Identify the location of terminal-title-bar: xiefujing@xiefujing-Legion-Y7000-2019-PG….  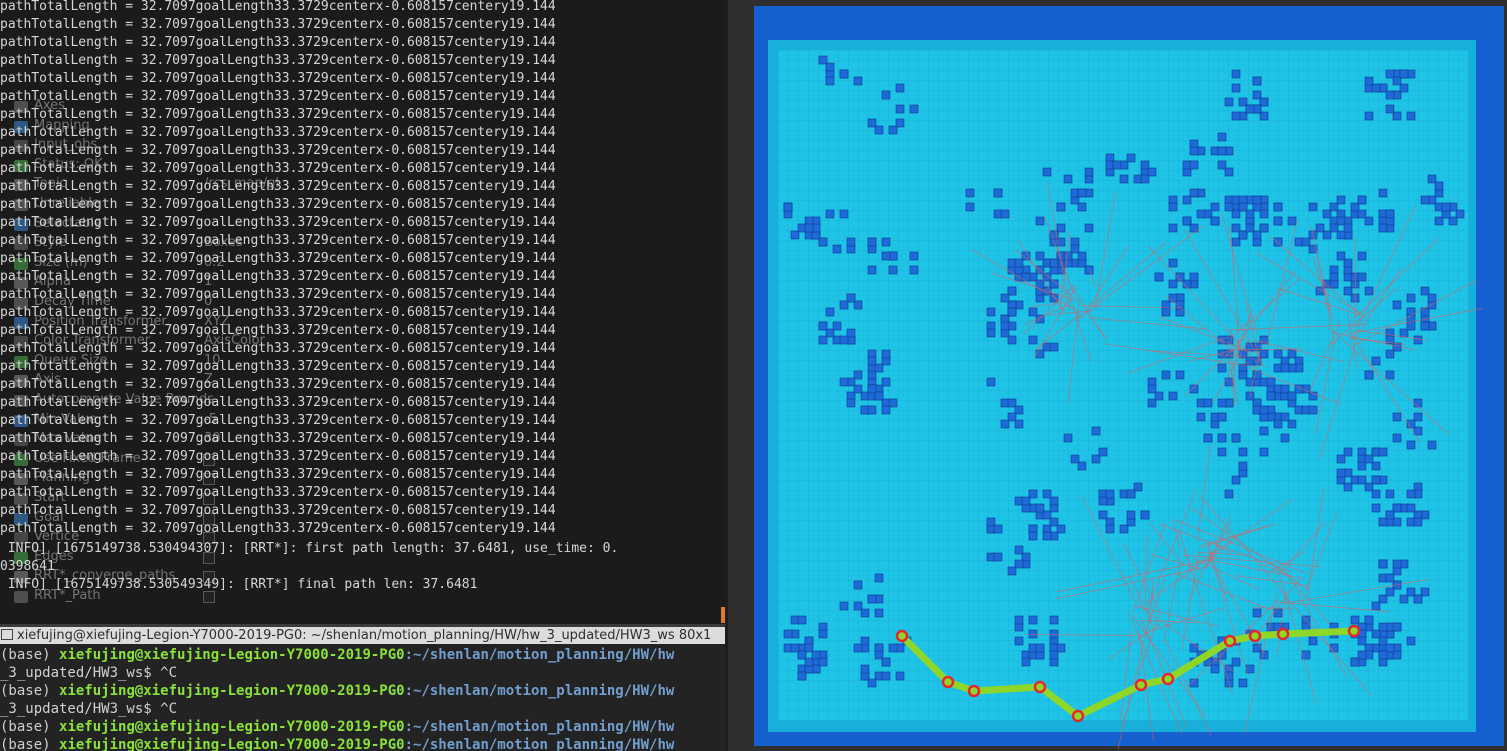
(362, 635).